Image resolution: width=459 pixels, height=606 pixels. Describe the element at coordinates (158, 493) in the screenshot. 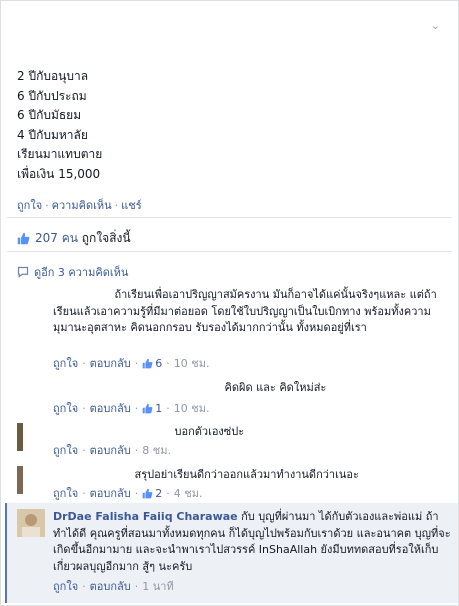

I see `comment-like-count: 2` at that location.